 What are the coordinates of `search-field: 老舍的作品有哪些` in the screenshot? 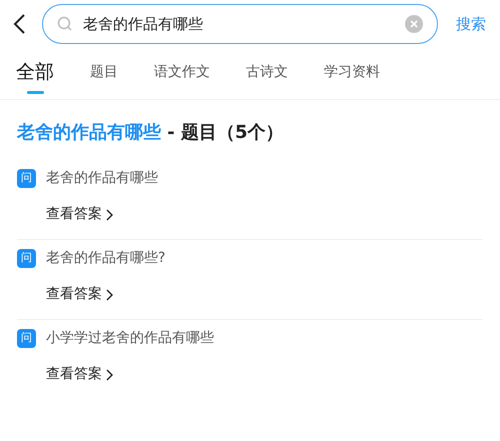 It's located at (240, 24).